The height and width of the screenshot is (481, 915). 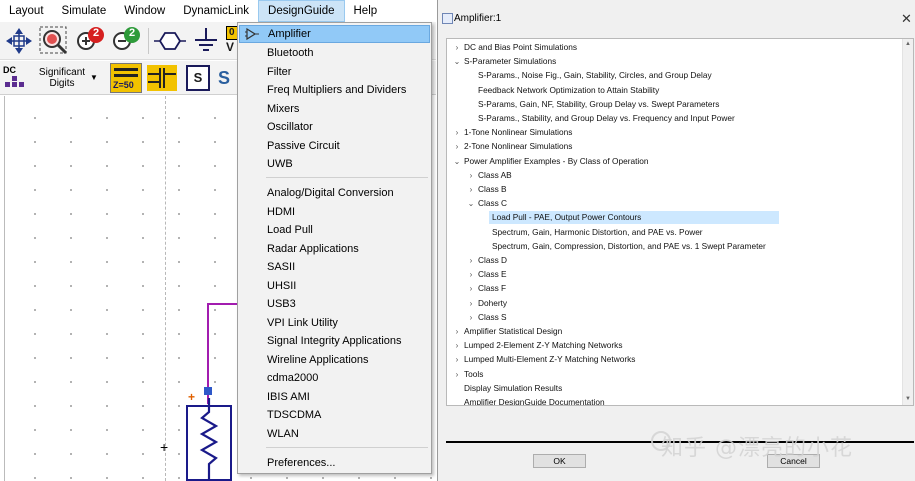 I want to click on tree-item: › Doherty, so click(x=672, y=303).